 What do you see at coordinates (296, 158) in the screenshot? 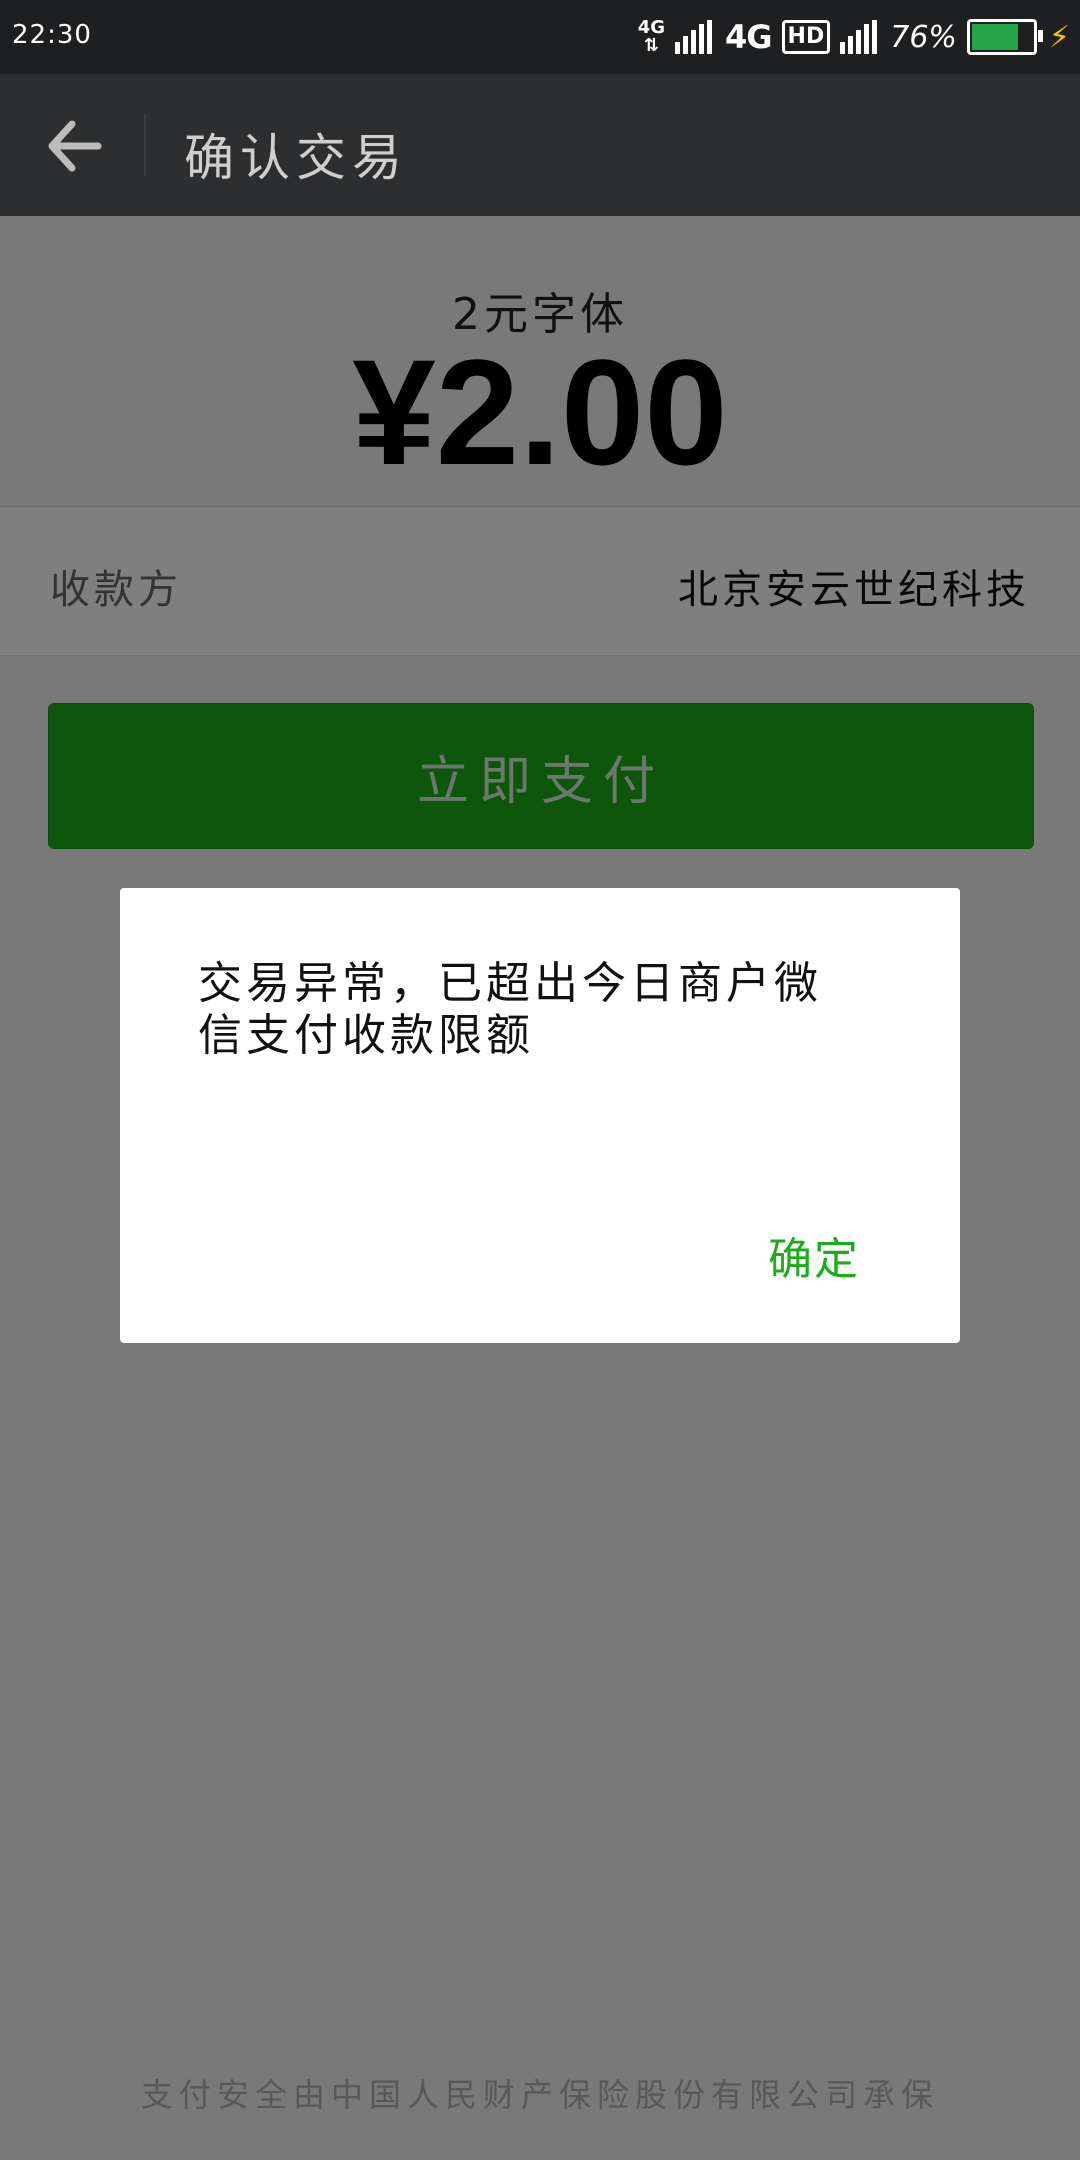
I see `page-title: 确认交易` at bounding box center [296, 158].